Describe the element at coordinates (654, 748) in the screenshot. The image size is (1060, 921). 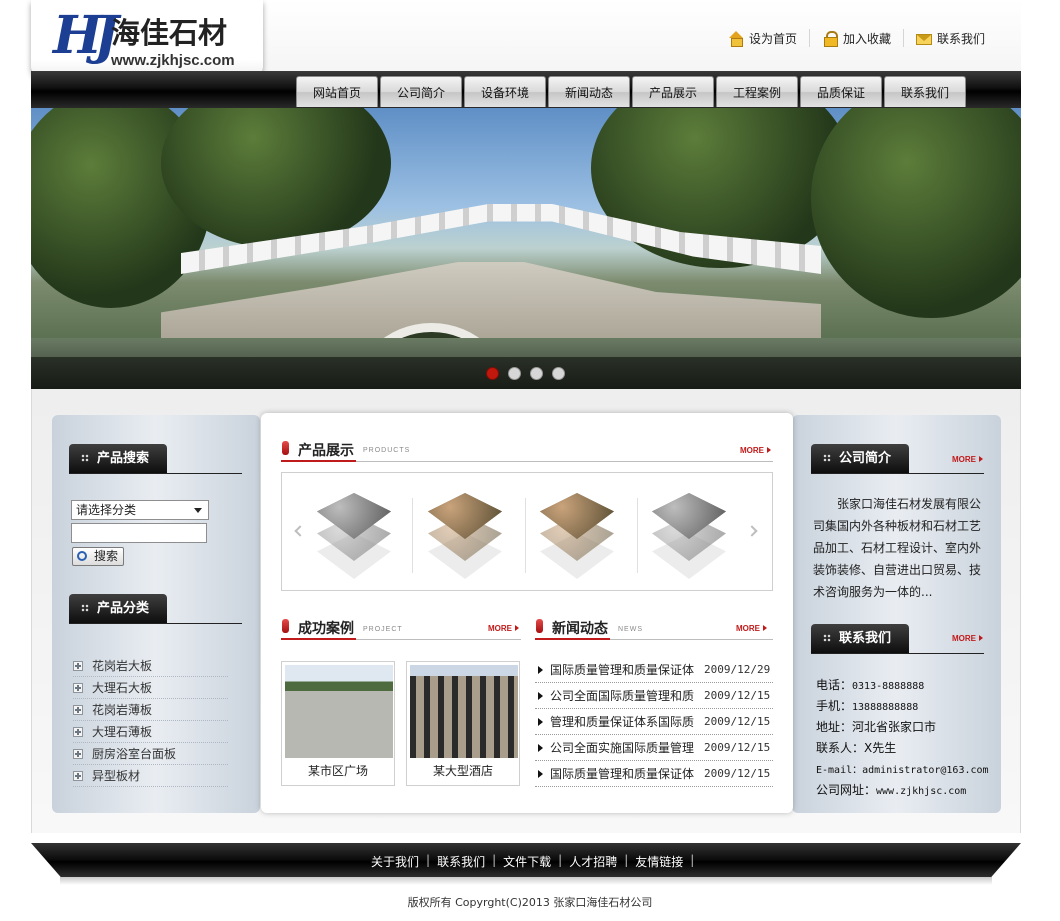
I see `news-item: 公司全面实施国际质量管理 2009/12/15` at that location.